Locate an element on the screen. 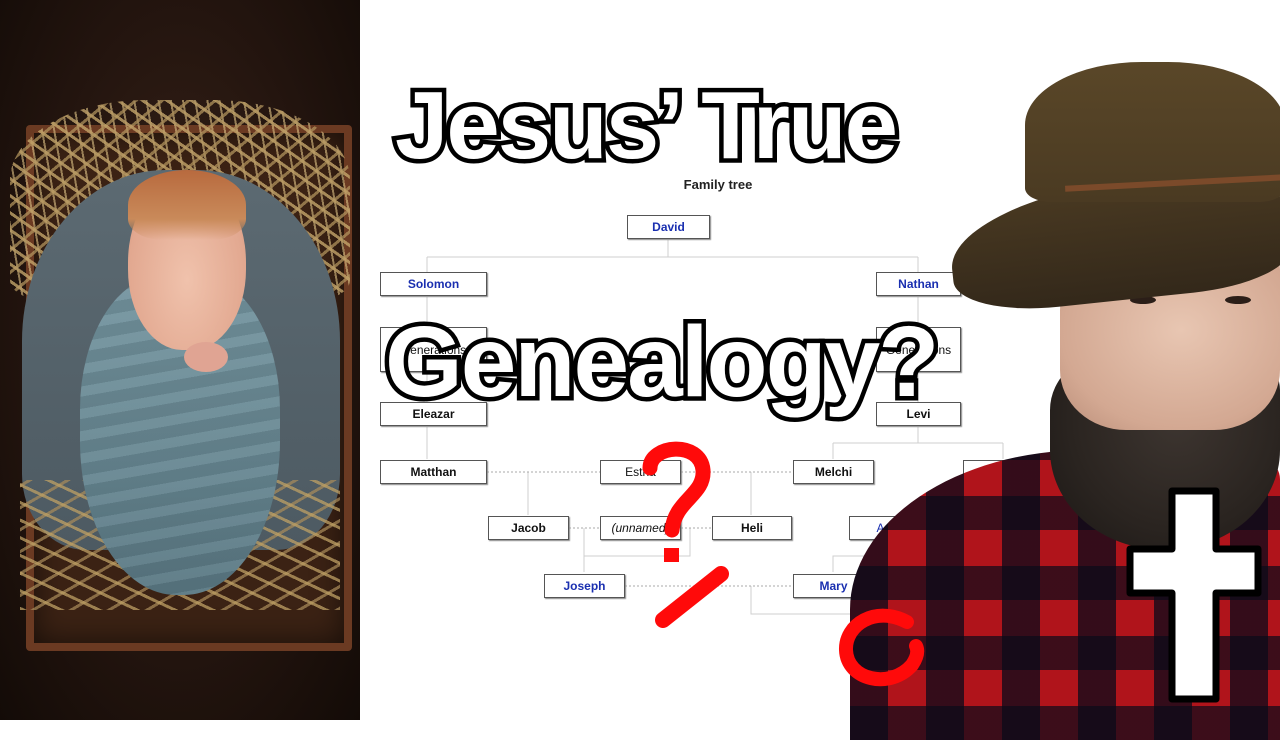  baby-hand is located at coordinates (206, 357).